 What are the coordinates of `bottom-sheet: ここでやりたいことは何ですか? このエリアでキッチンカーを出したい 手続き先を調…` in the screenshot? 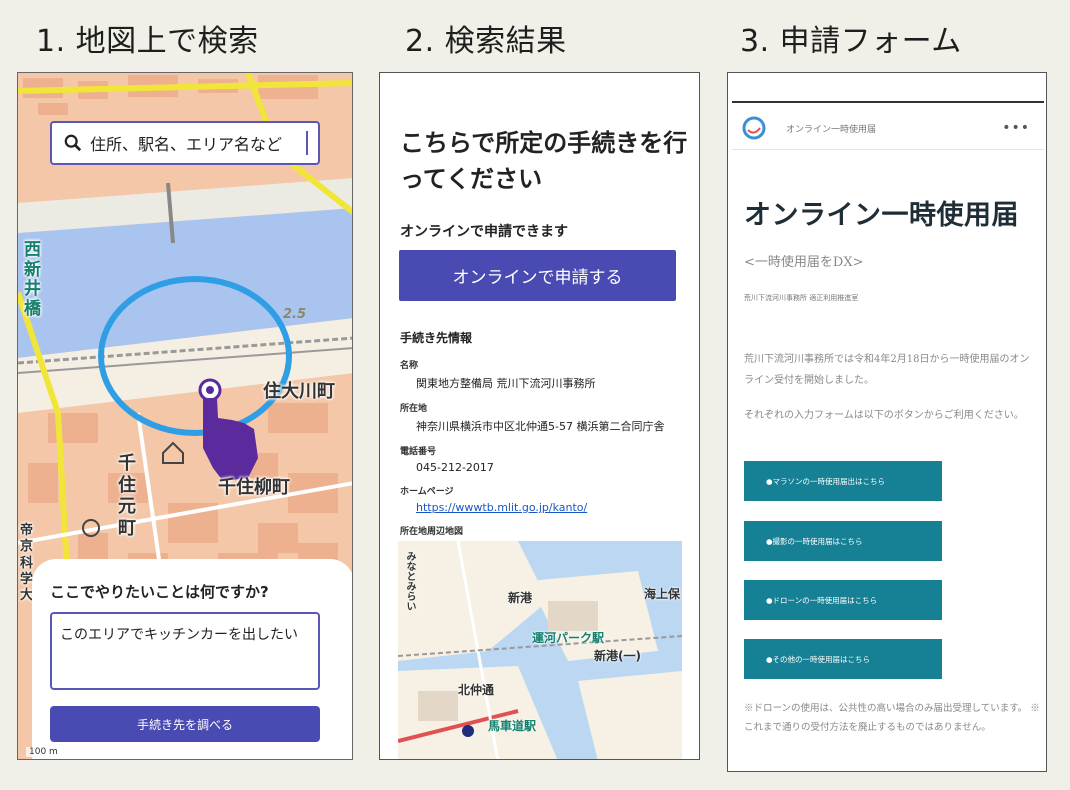 It's located at (192, 659).